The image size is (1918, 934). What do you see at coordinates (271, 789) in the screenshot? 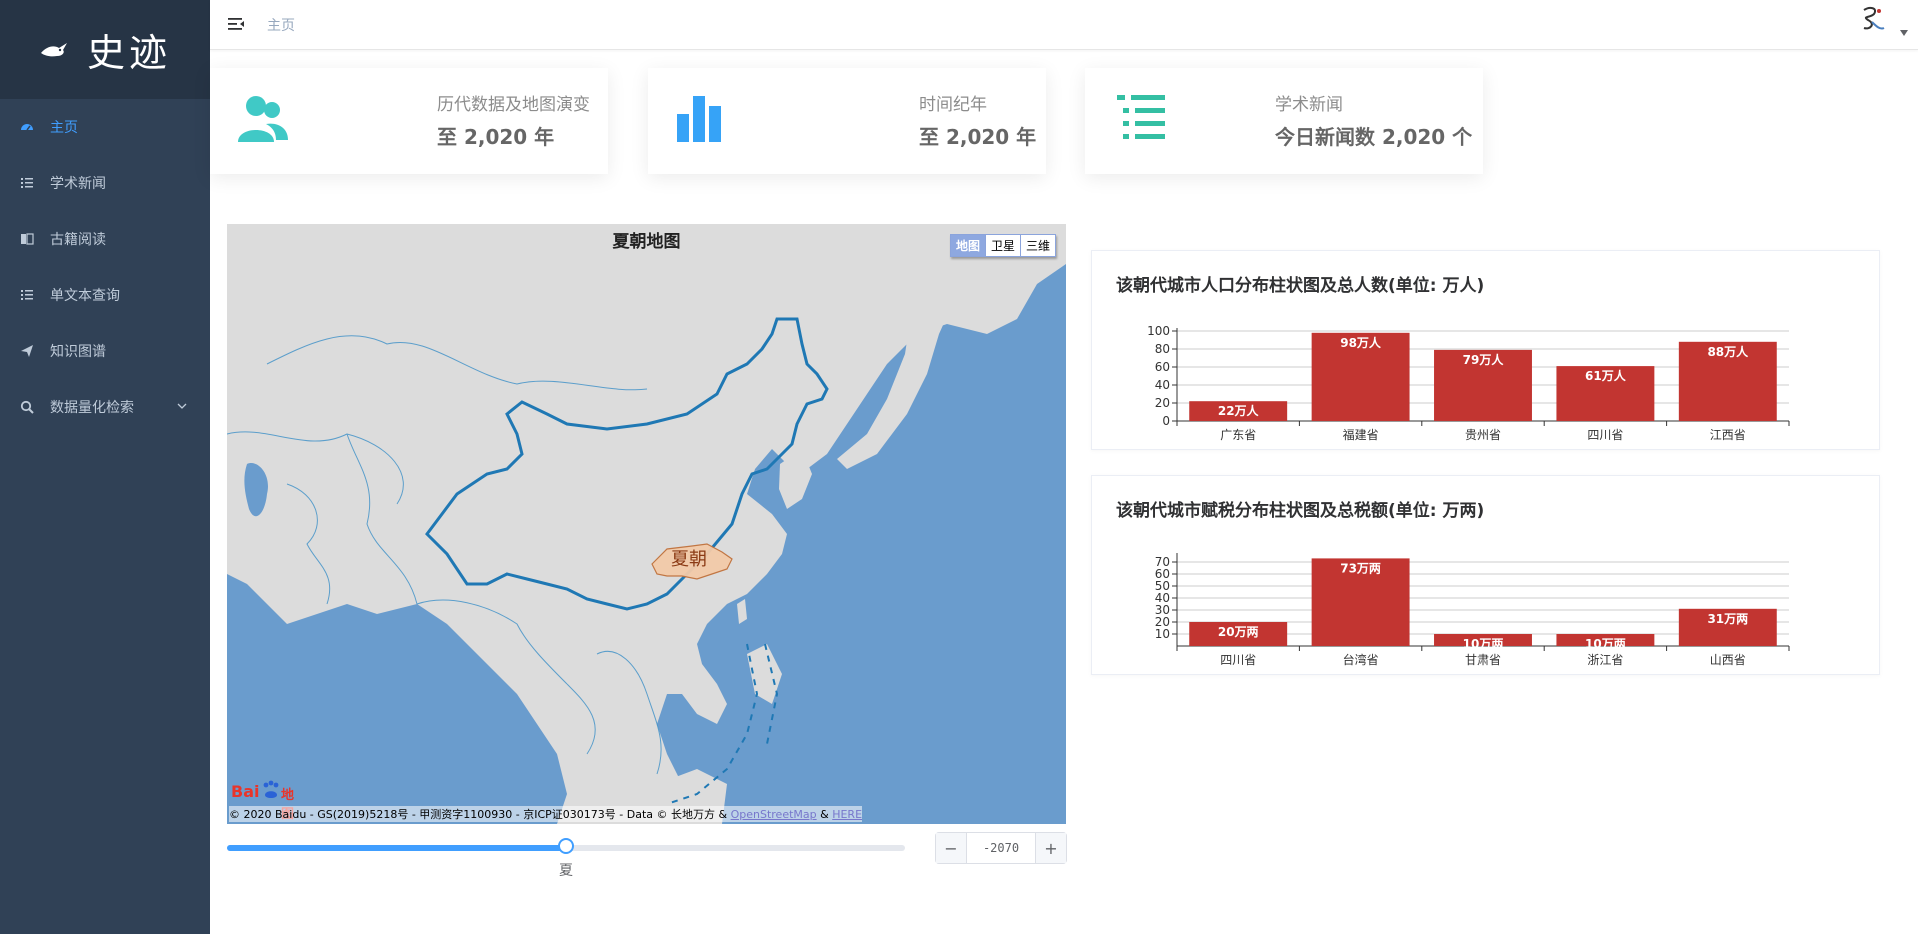
I see `baidu-paw-icon` at bounding box center [271, 789].